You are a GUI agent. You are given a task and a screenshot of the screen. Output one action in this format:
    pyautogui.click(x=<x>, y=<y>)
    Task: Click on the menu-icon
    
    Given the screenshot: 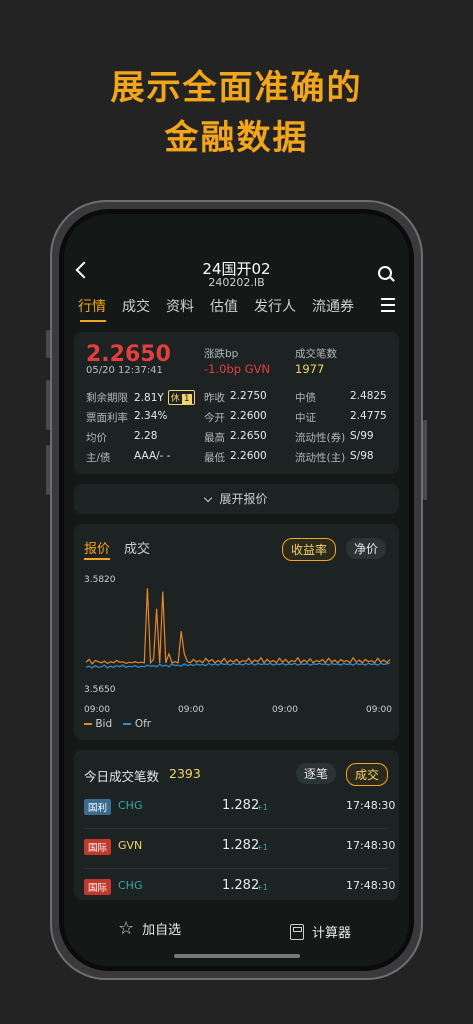 What is the action you would take?
    pyautogui.click(x=388, y=307)
    